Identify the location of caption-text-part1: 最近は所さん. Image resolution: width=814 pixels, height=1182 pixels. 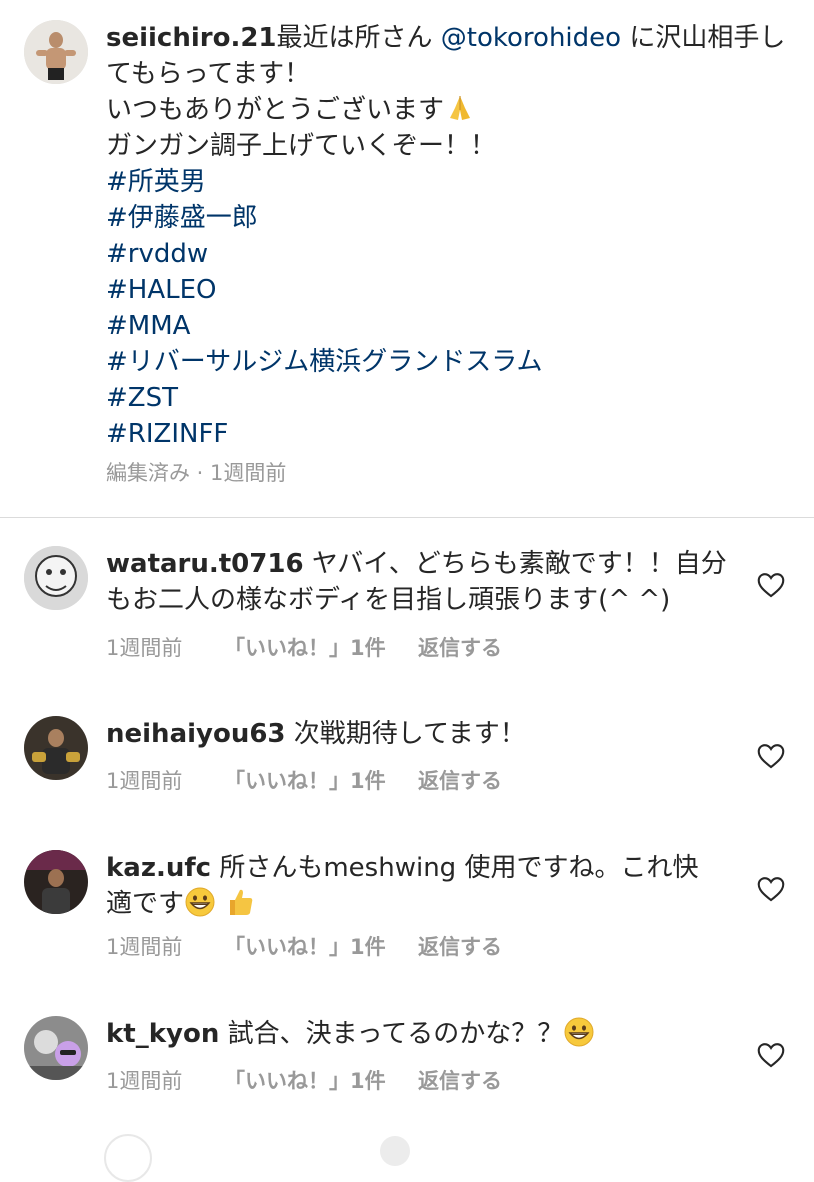
(358, 38).